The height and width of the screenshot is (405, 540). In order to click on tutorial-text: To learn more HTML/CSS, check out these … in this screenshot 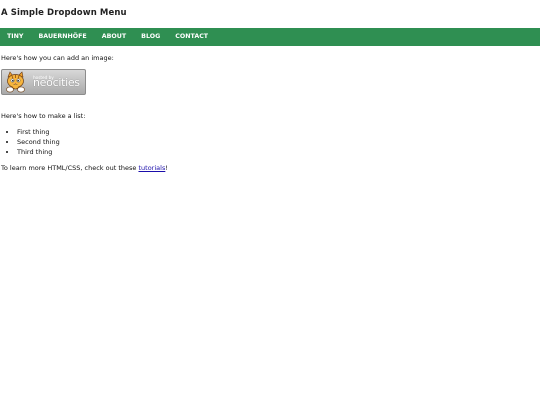, I will do `click(266, 168)`.